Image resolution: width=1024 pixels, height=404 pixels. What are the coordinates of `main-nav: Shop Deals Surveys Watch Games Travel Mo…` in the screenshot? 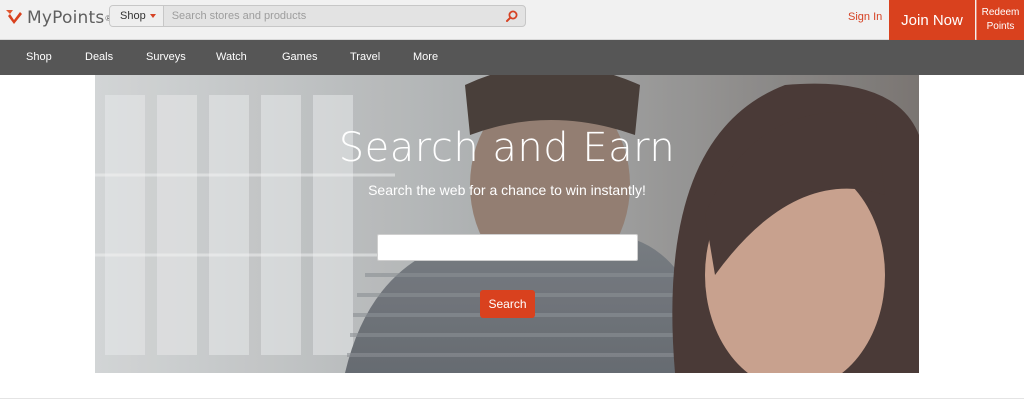 It's located at (512, 57).